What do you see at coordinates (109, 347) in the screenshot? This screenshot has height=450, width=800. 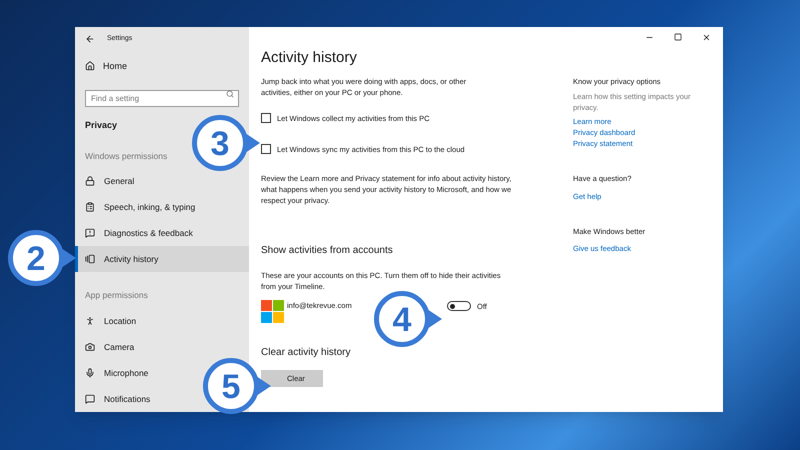 I see `sidebar-item: Camera` at bounding box center [109, 347].